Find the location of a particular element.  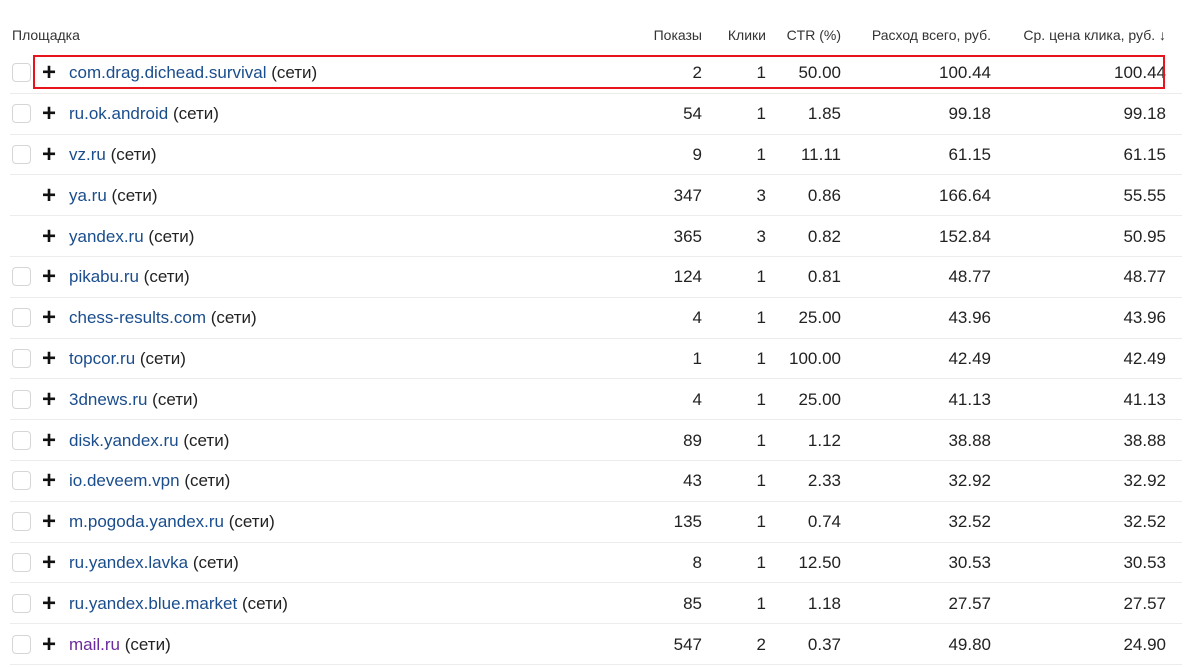

table-row: + ru.ok.android (сети) 54 1 1.85 99.18 99.18 is located at coordinates (600, 114).